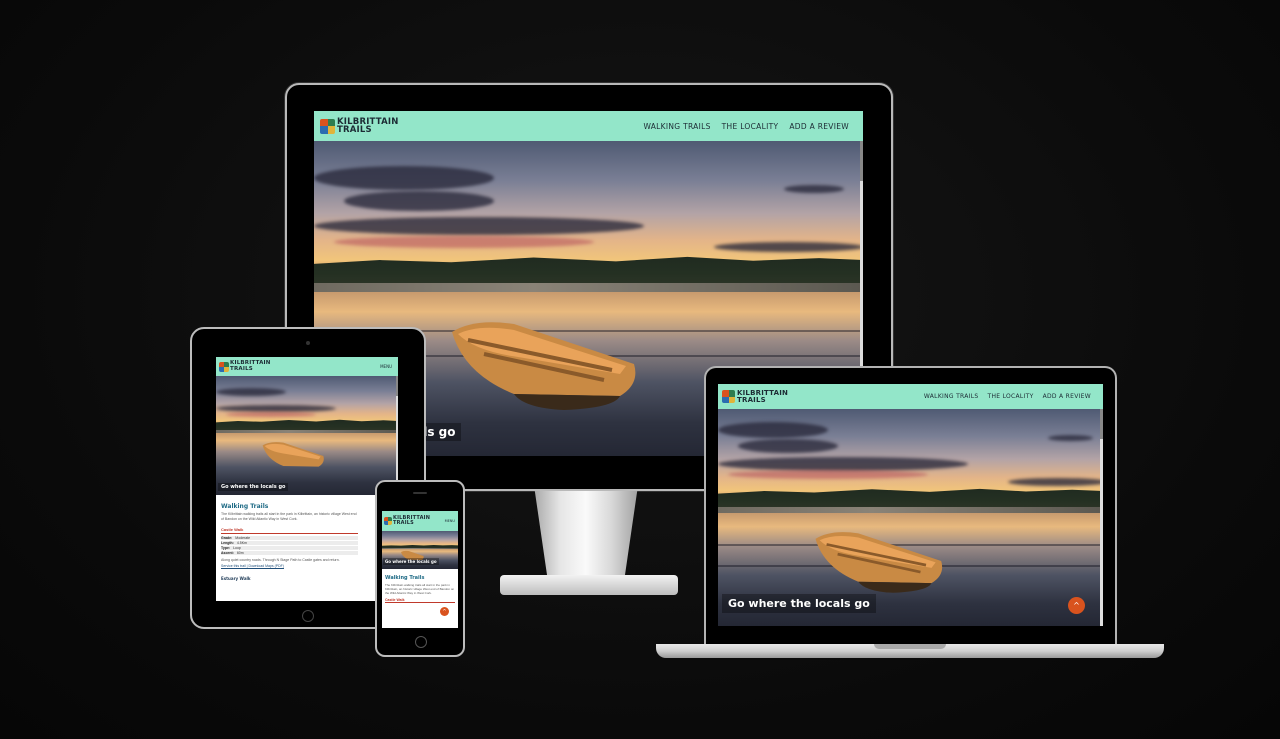 The height and width of the screenshot is (739, 1280). Describe the element at coordinates (1067, 396) in the screenshot. I see `laptop-nav-add-a-review: ADD A REVIEW` at that location.